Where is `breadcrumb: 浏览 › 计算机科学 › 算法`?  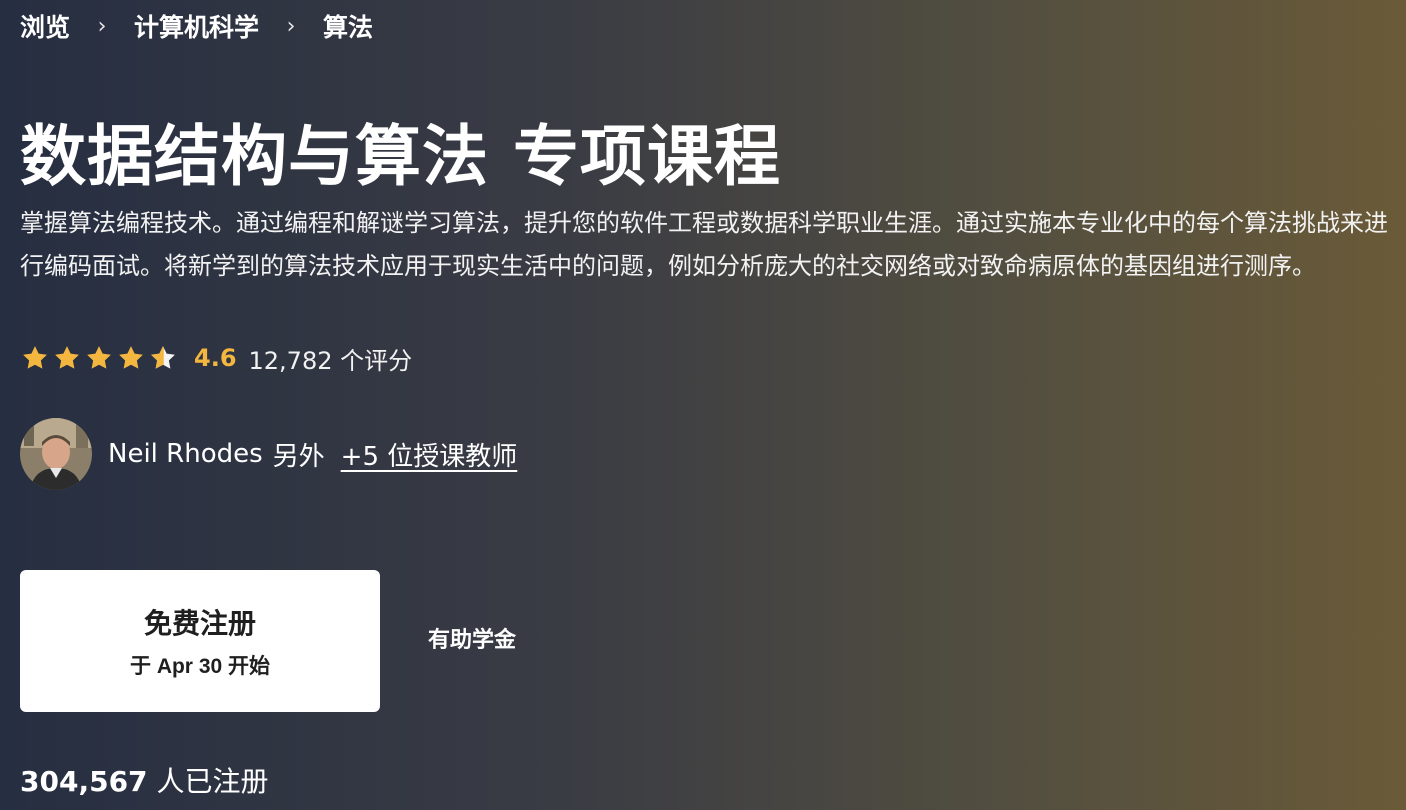 breadcrumb: 浏览 › 计算机科学 › 算法 is located at coordinates (196, 26).